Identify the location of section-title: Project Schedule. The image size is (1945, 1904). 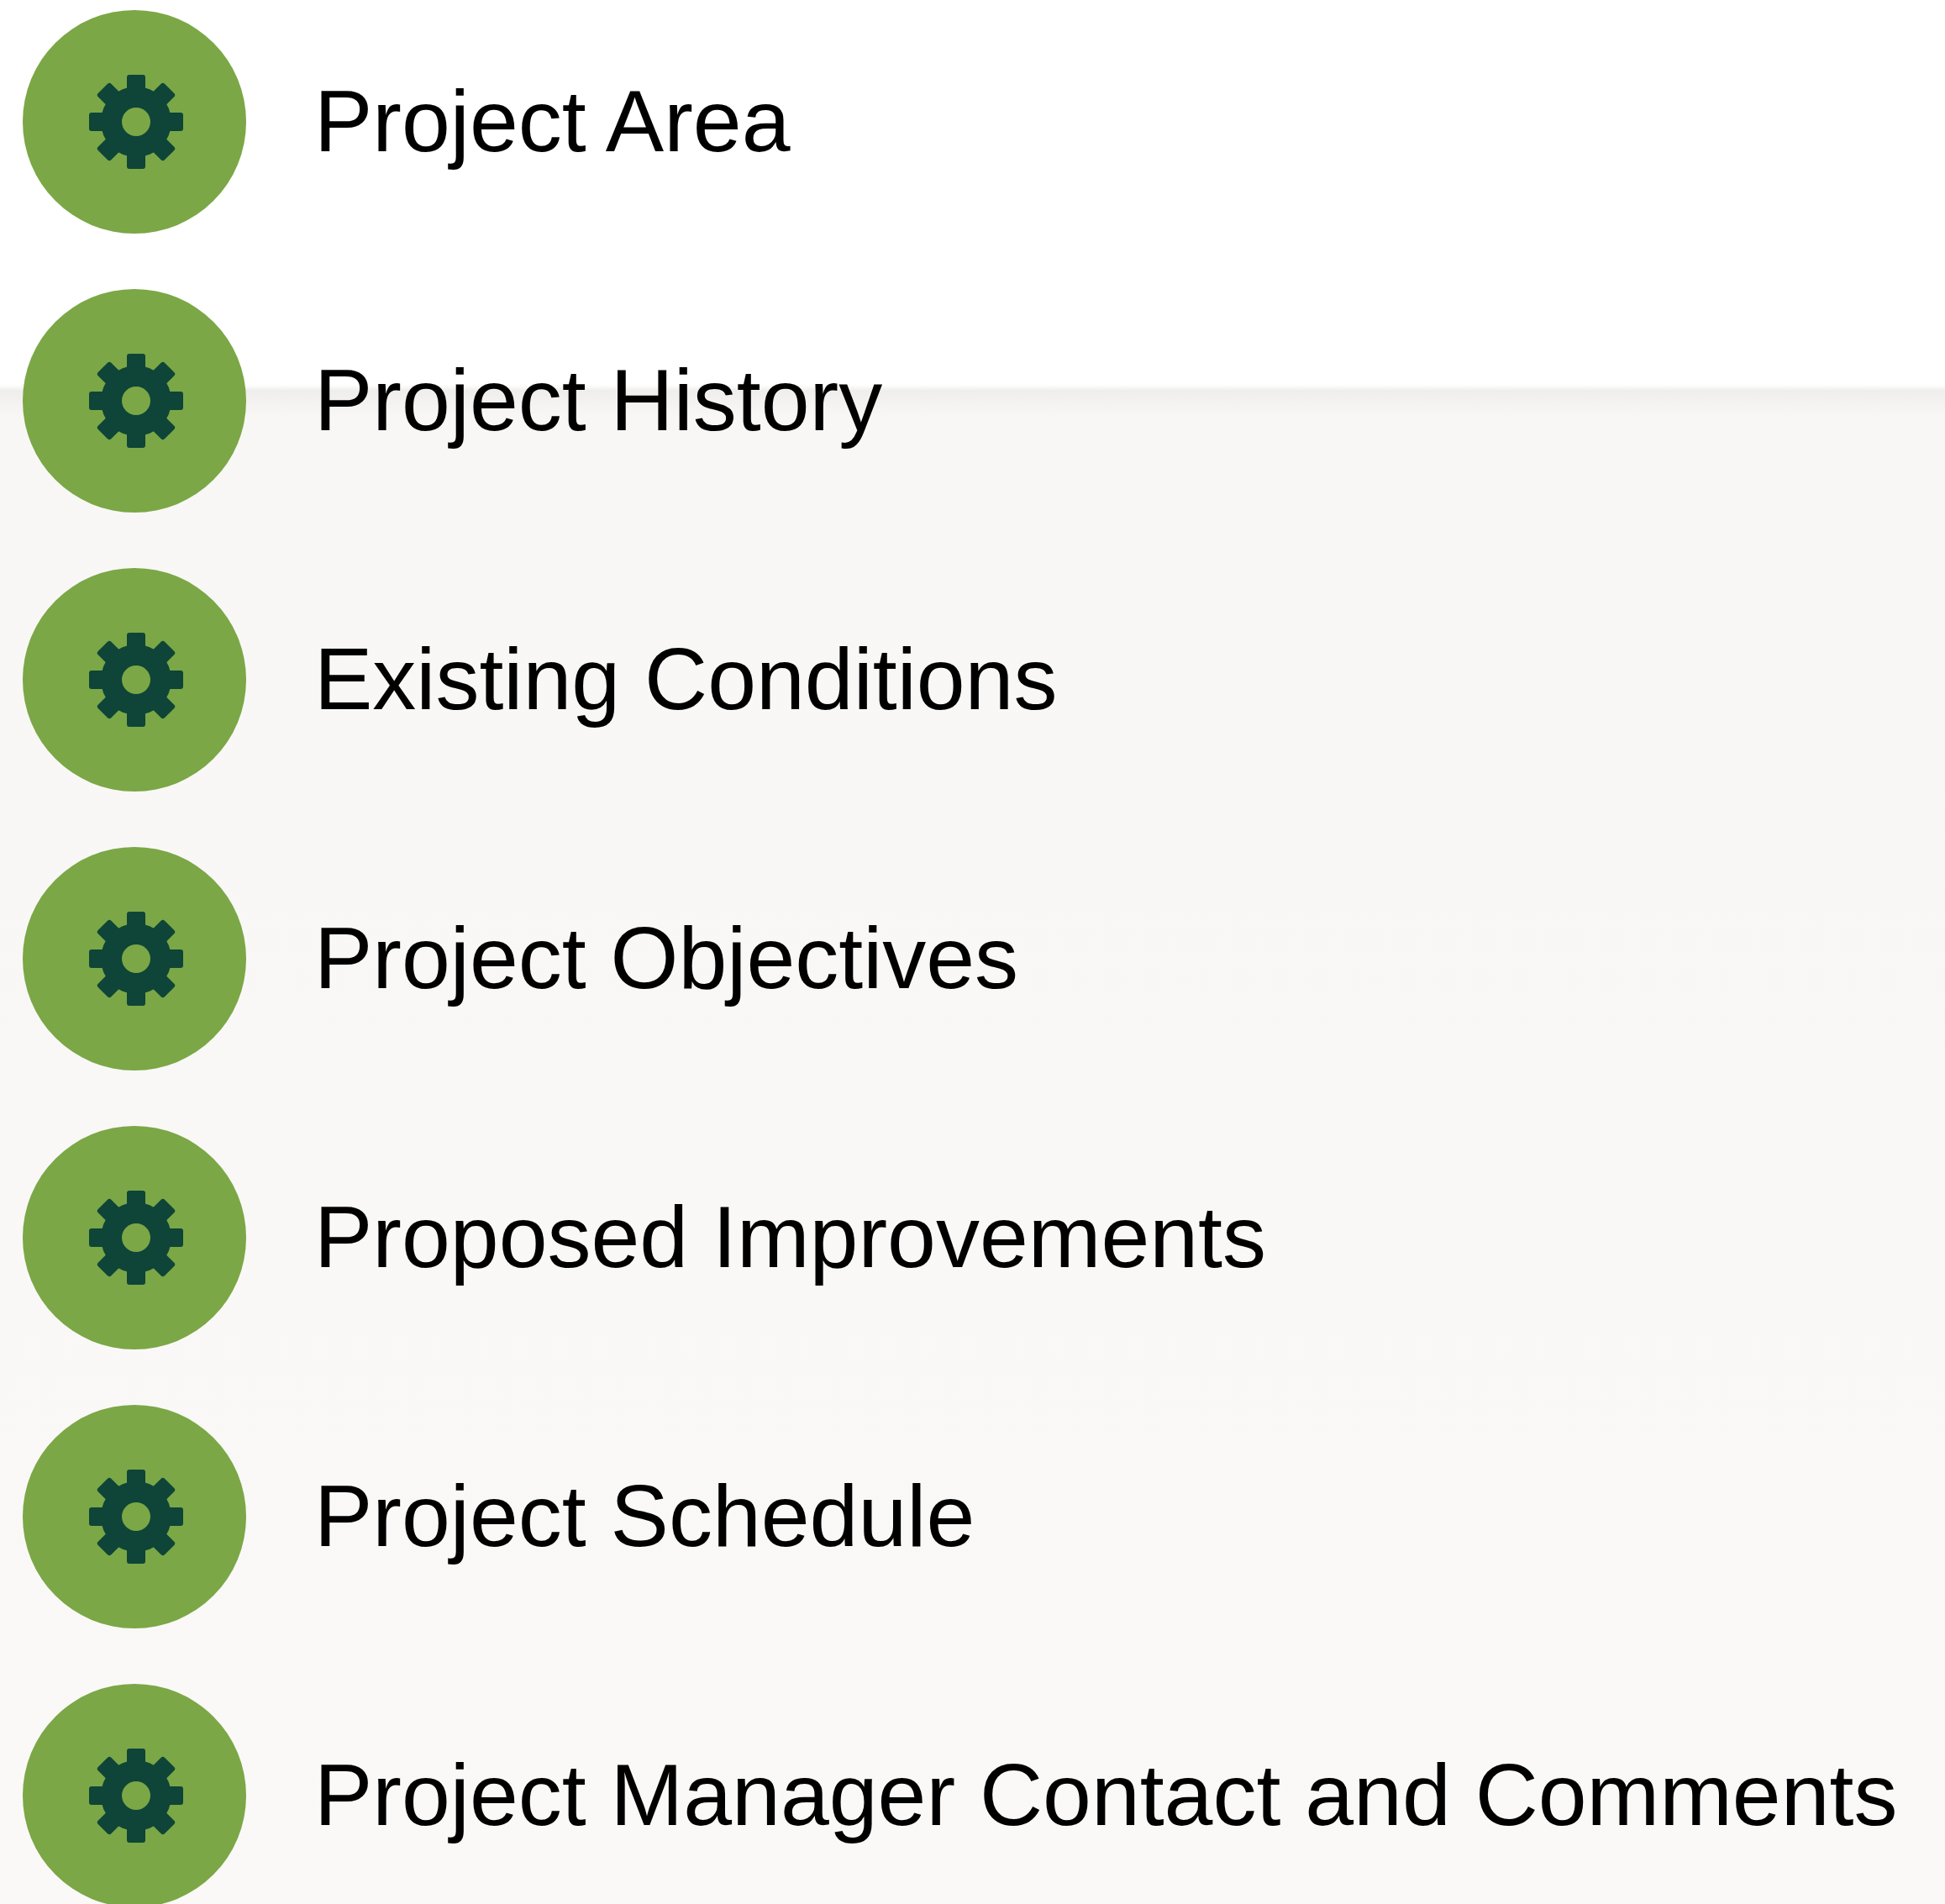
(644, 1516).